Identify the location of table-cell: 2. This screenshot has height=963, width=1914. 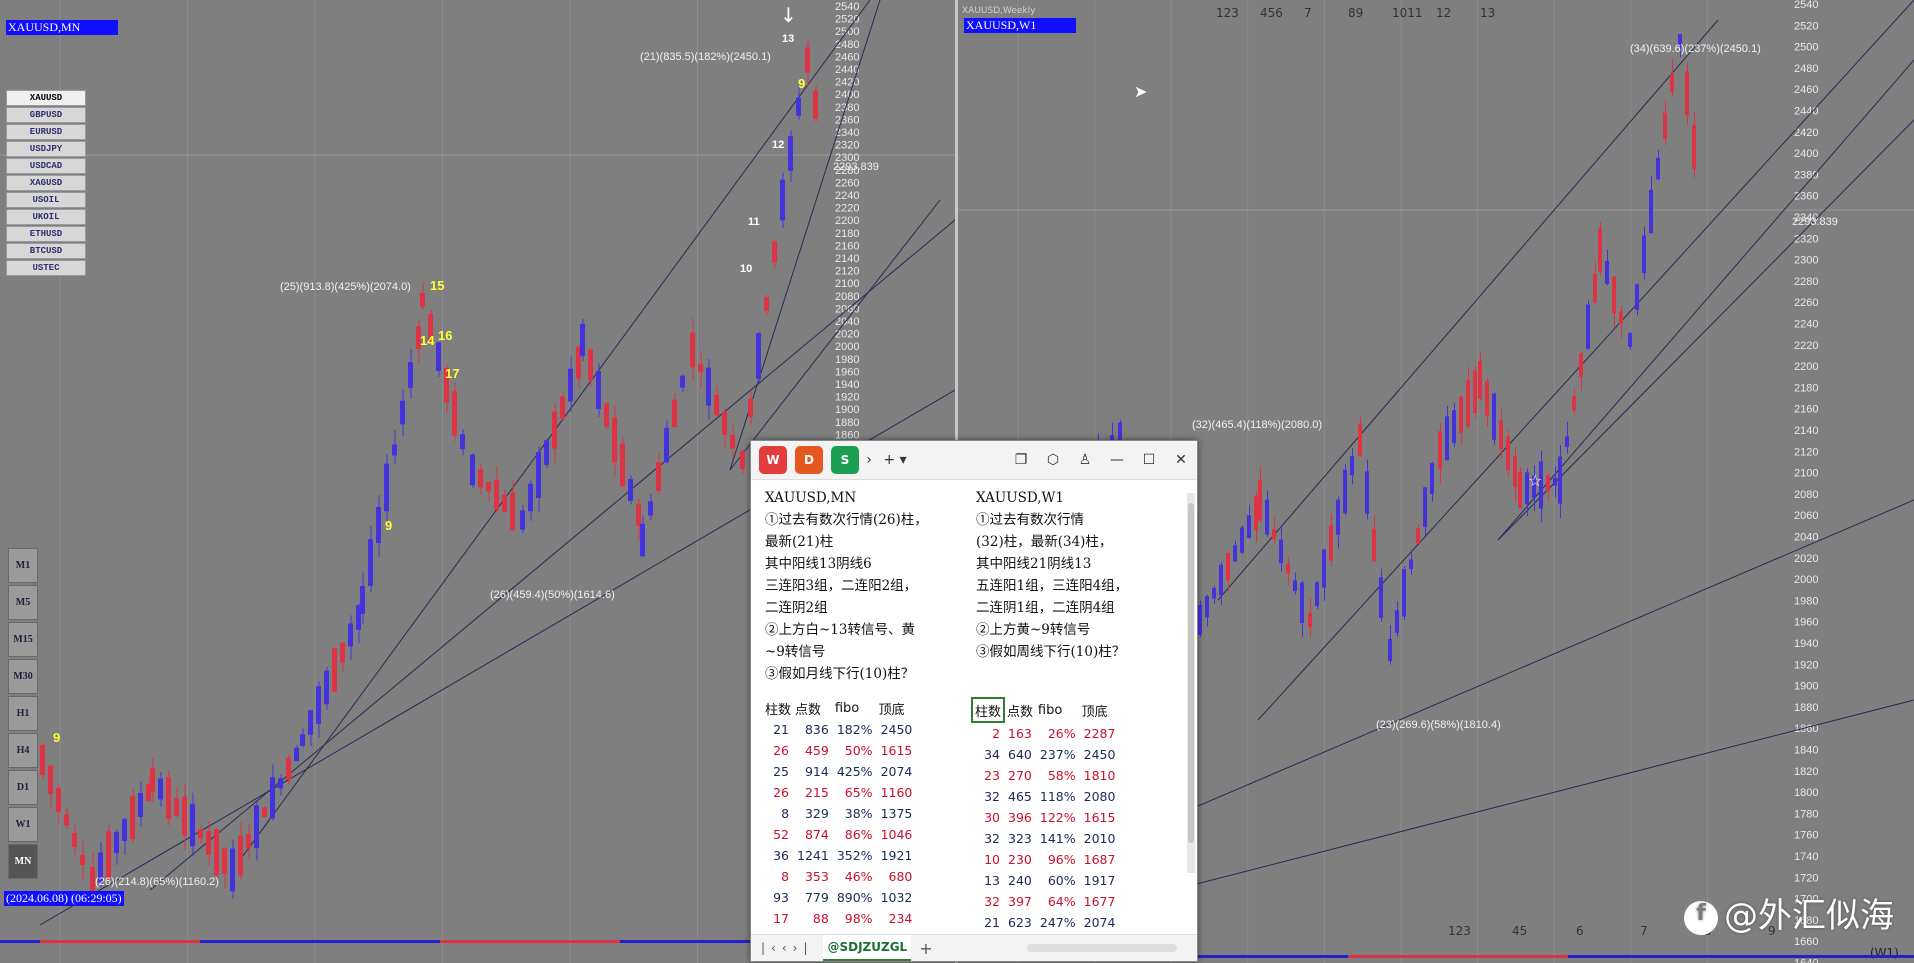
(988, 733).